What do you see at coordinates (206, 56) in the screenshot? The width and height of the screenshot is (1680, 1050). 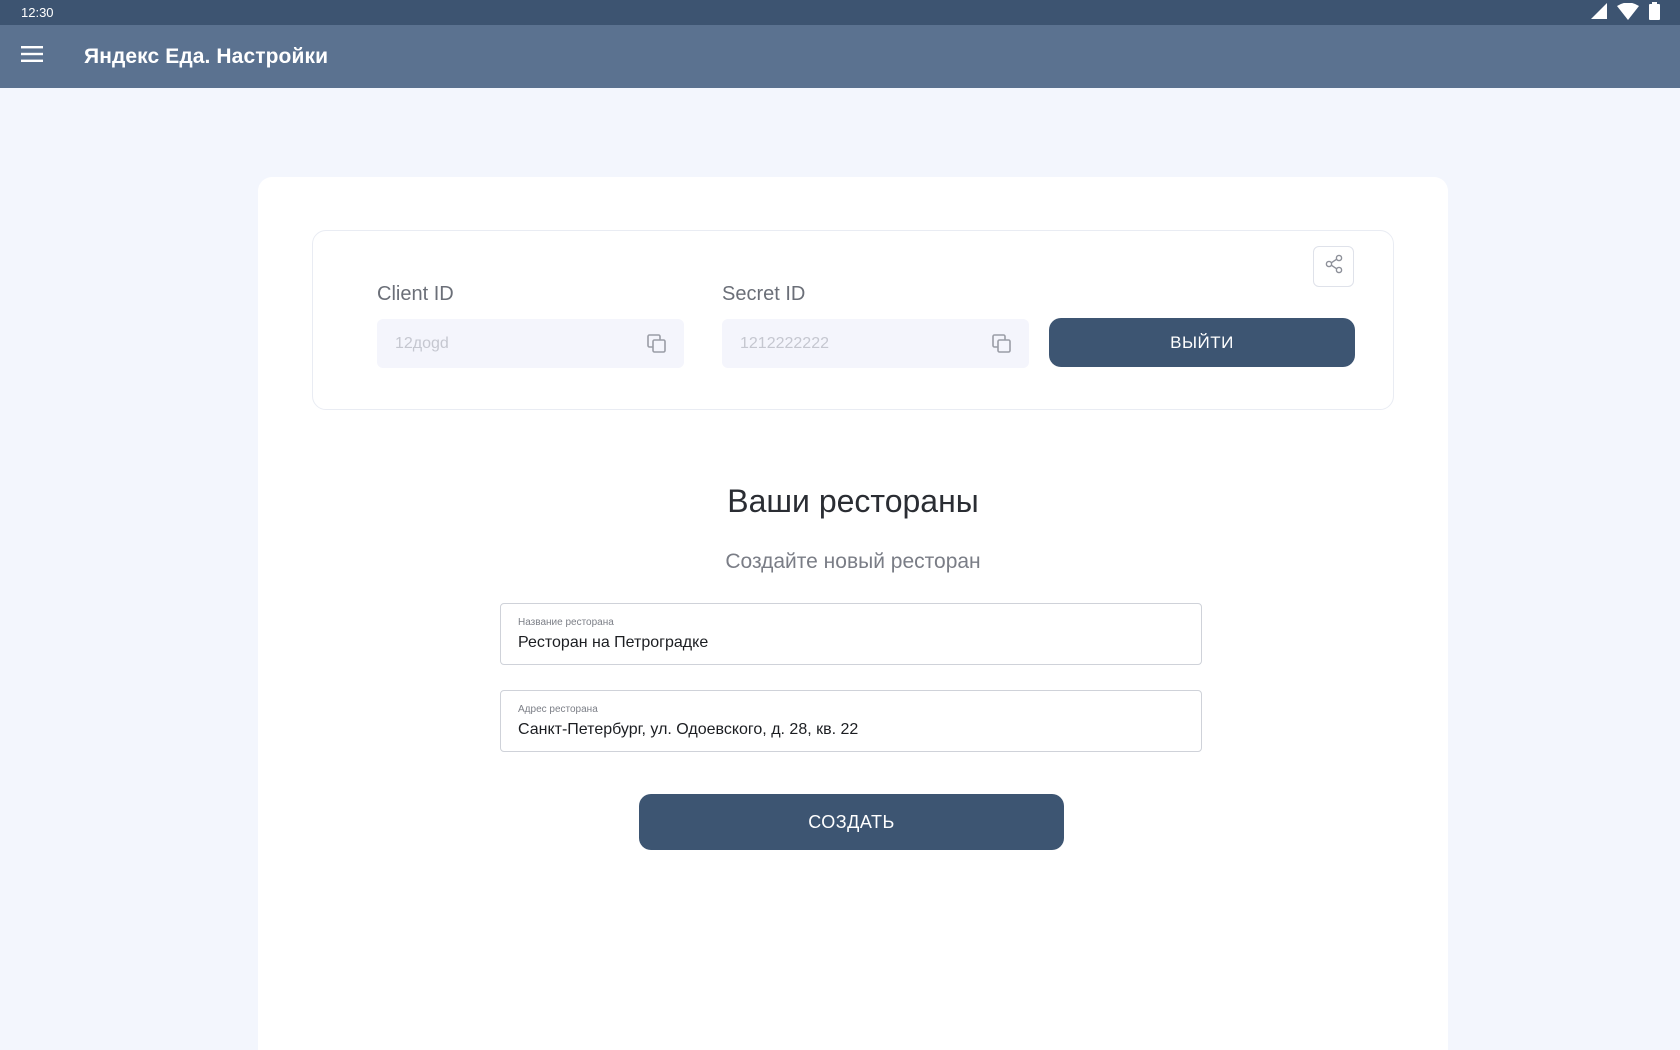 I see `app-title: Яндекс Еда. Настройки` at bounding box center [206, 56].